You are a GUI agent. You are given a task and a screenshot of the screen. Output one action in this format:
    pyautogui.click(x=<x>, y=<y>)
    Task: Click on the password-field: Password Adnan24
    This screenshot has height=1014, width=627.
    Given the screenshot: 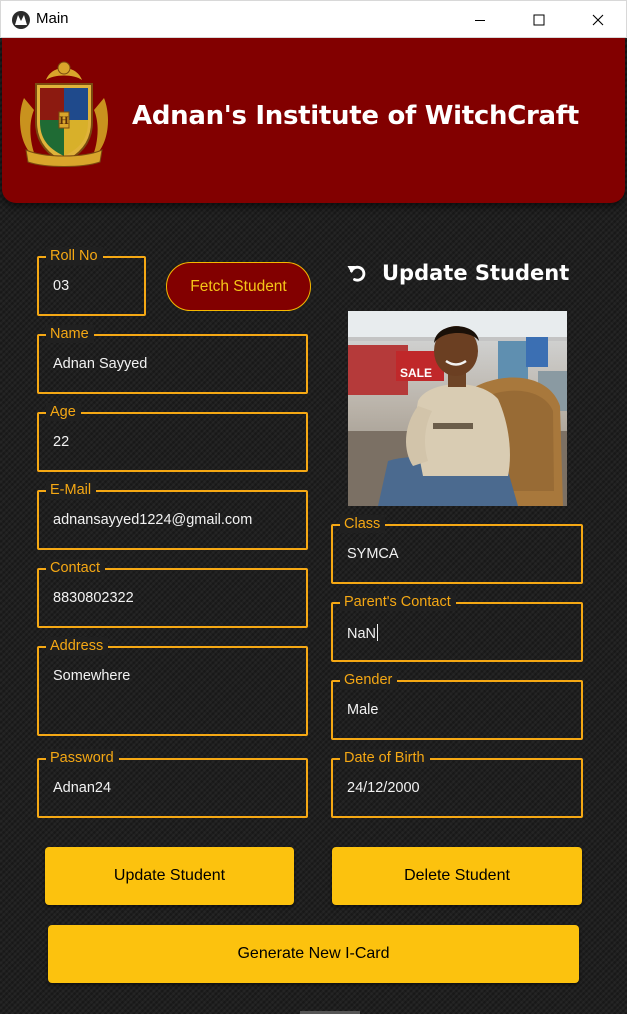 What is the action you would take?
    pyautogui.click(x=172, y=783)
    